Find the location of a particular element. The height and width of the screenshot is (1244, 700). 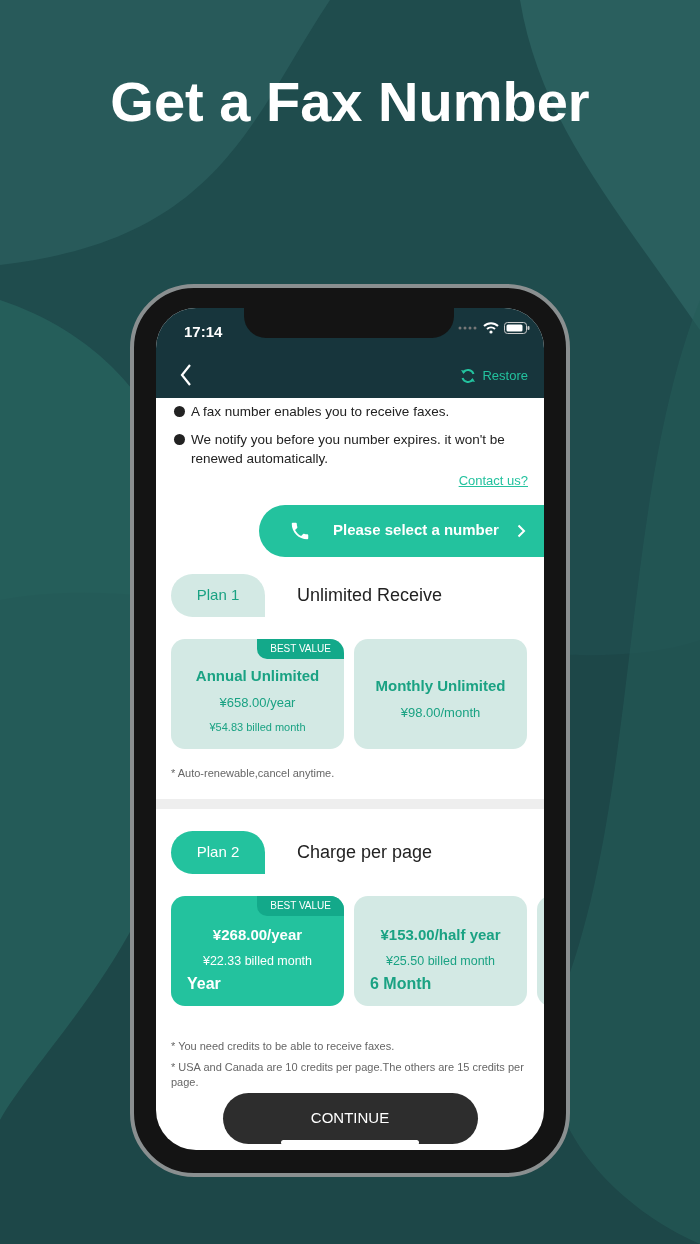

back-icon is located at coordinates (186, 375).